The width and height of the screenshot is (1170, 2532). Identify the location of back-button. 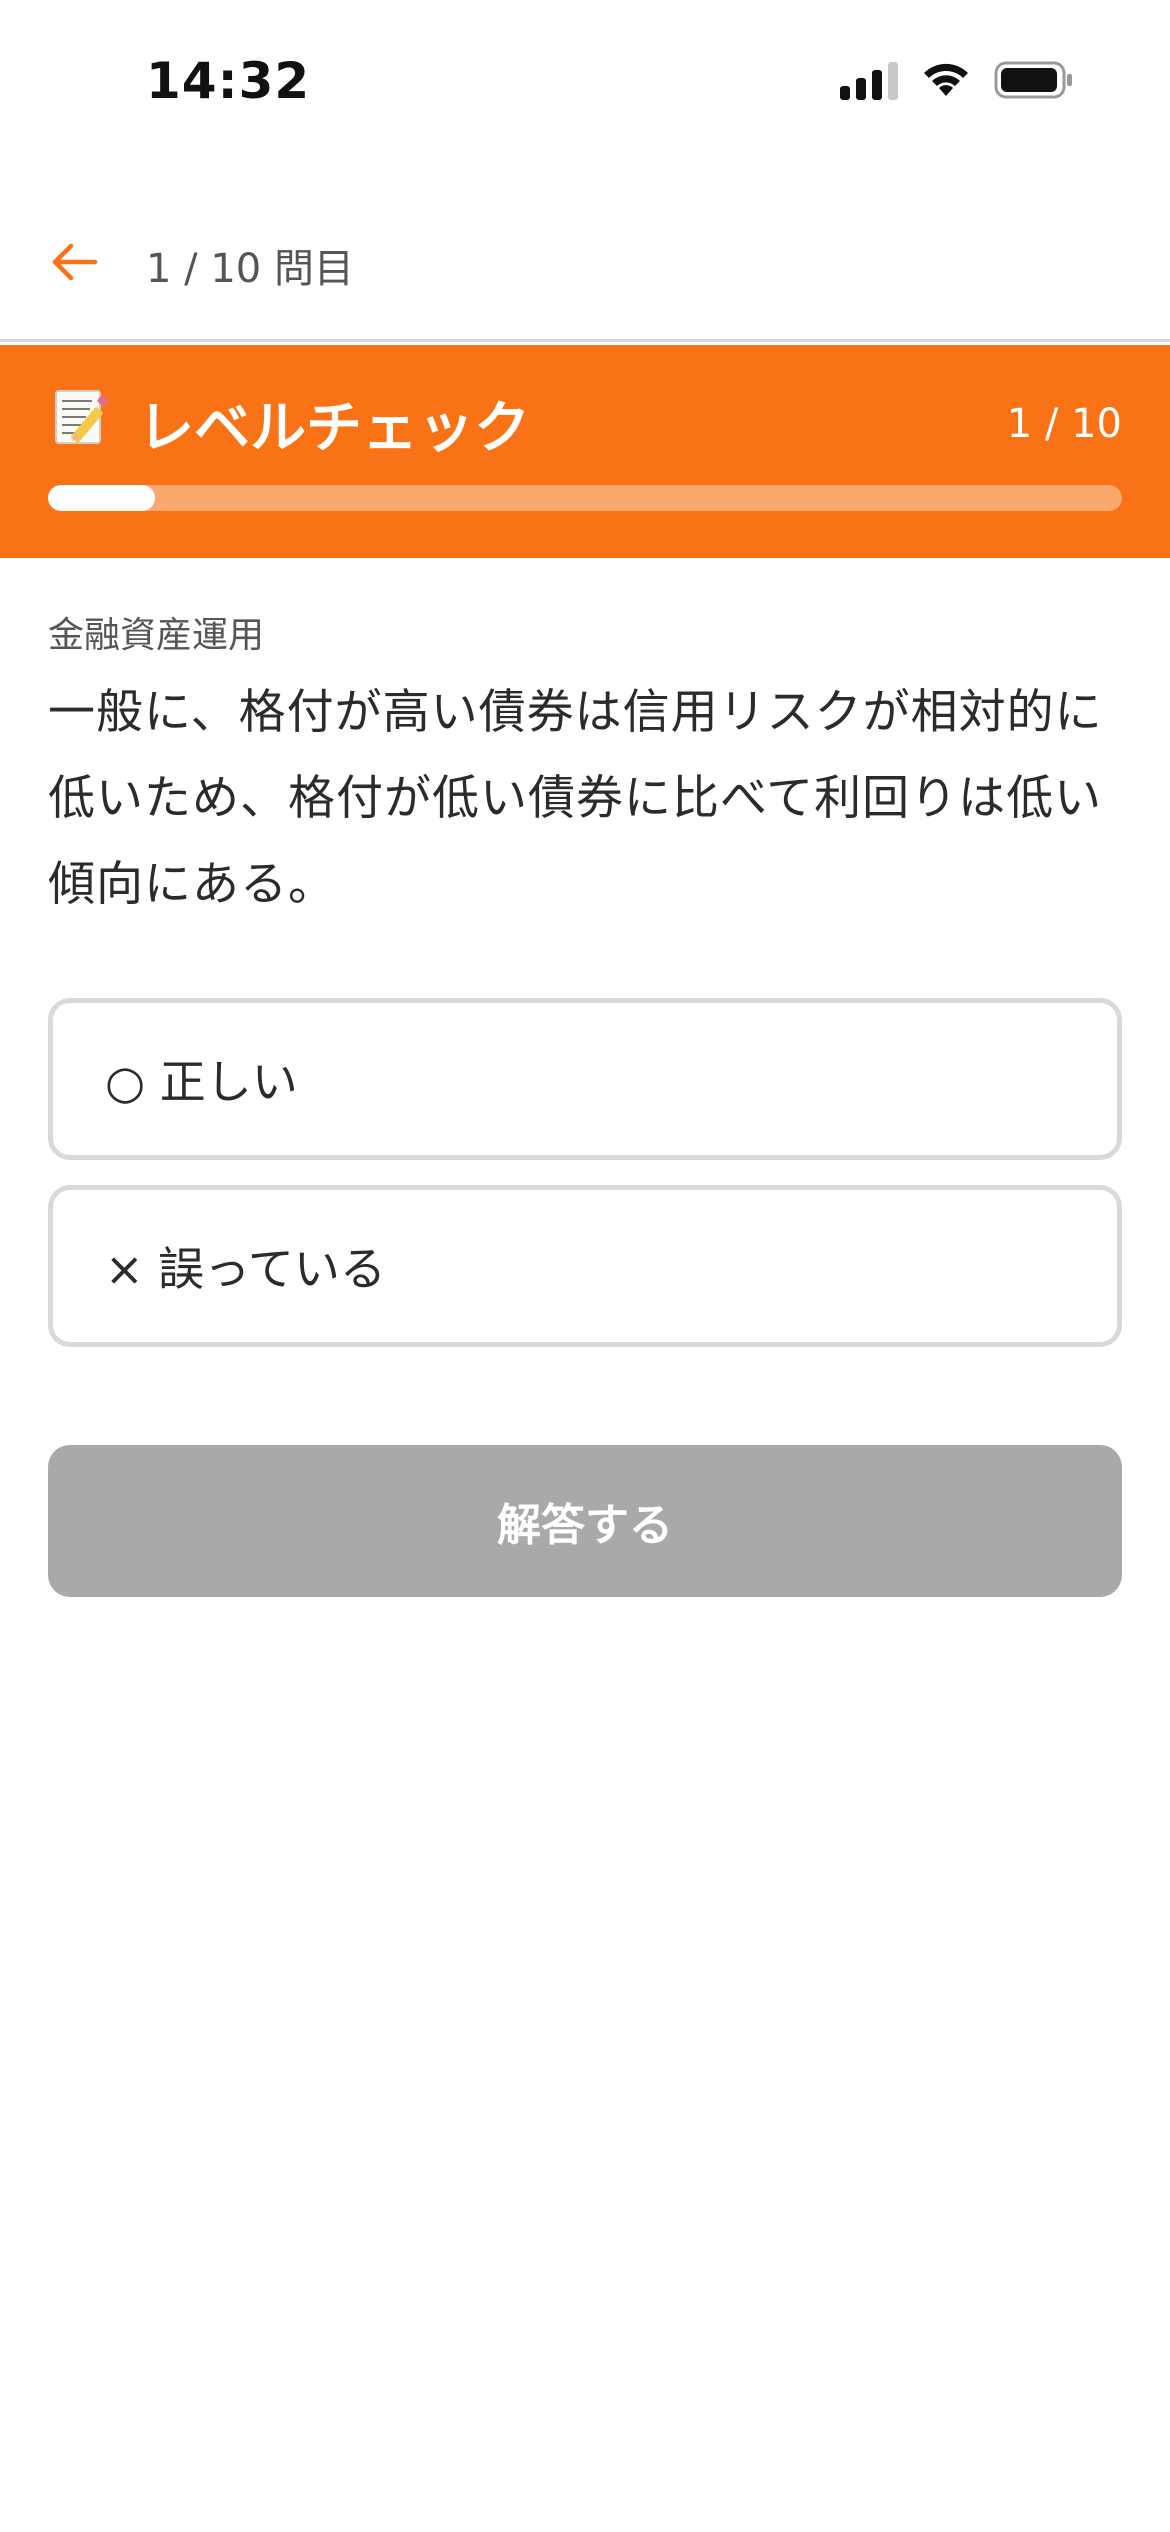
(74, 262).